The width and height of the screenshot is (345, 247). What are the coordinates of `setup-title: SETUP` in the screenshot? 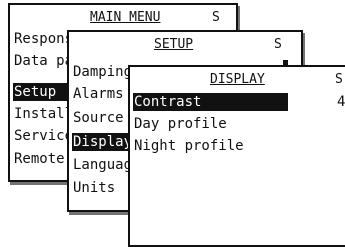 It's located at (174, 44).